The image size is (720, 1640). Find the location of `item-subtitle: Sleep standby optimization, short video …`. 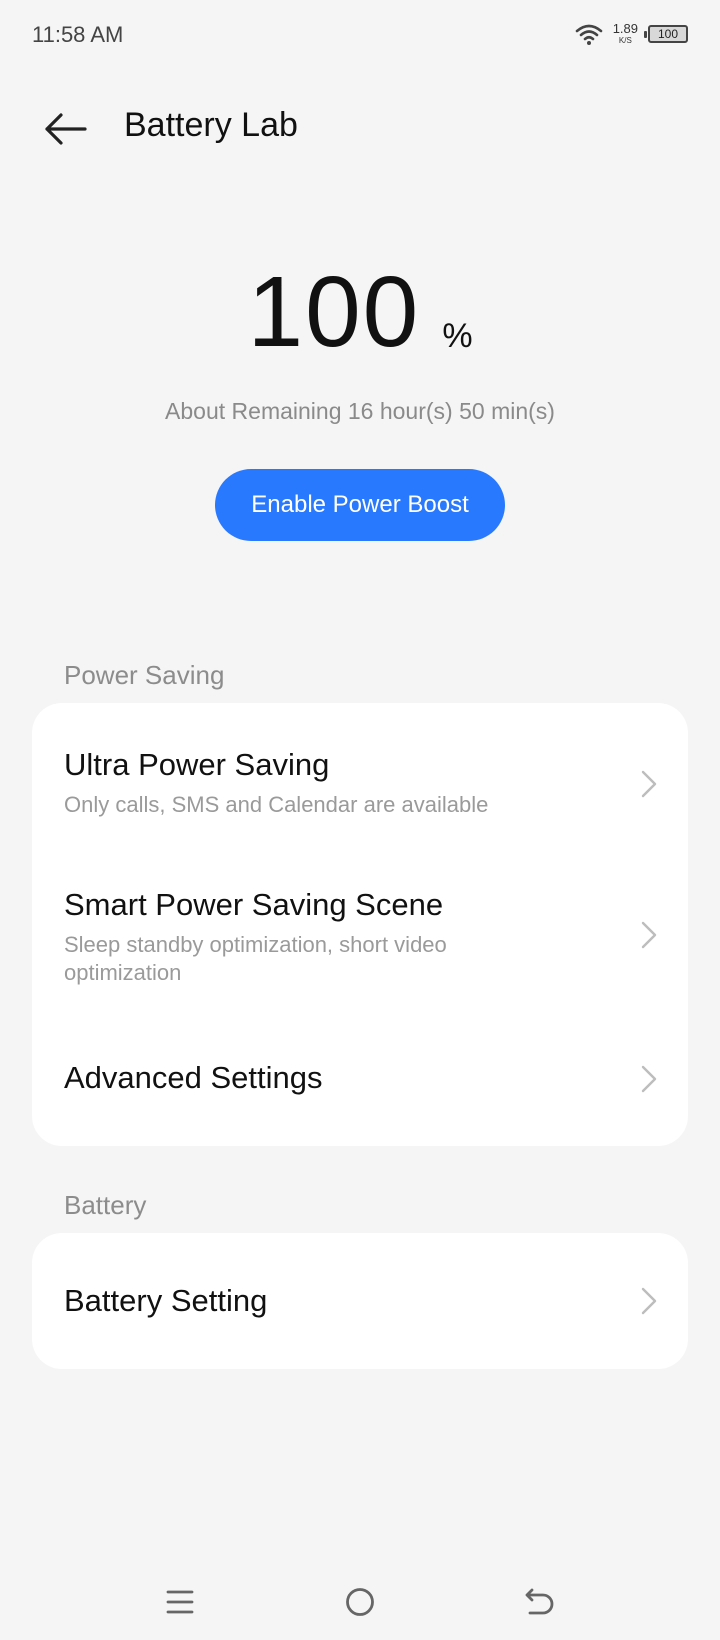

item-subtitle: Sleep standby optimization, short video … is located at coordinates (255, 958).